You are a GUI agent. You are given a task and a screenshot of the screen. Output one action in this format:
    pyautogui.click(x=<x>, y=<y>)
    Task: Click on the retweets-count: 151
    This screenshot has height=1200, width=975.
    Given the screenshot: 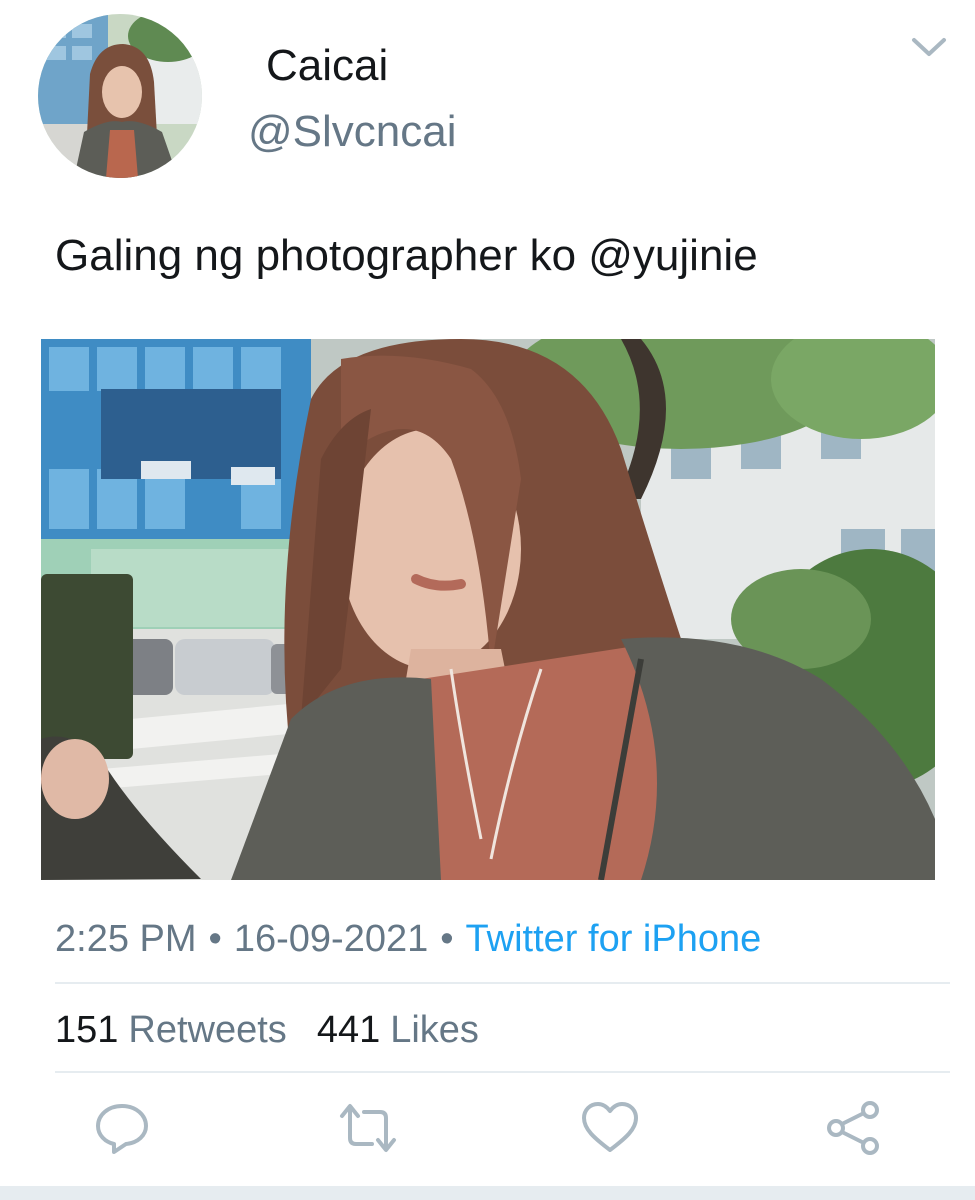 What is the action you would take?
    pyautogui.click(x=87, y=1030)
    